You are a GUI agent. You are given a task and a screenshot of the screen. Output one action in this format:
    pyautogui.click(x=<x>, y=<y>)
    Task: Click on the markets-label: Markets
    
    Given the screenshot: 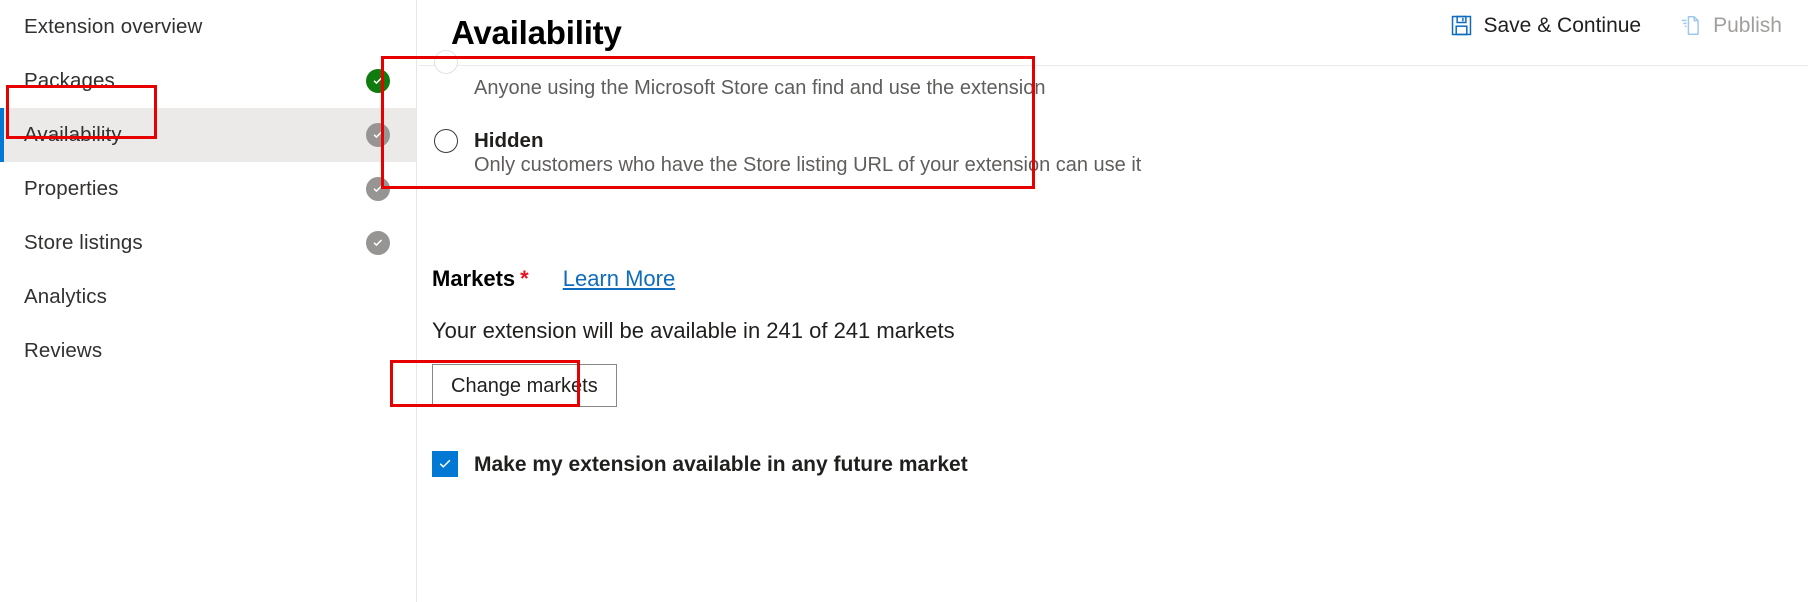 What is the action you would take?
    pyautogui.click(x=474, y=278)
    